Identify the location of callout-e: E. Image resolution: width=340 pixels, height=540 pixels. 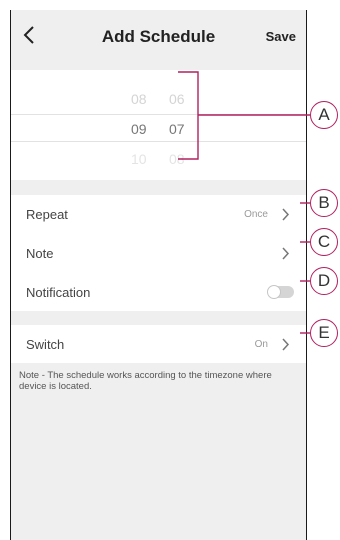
(324, 333).